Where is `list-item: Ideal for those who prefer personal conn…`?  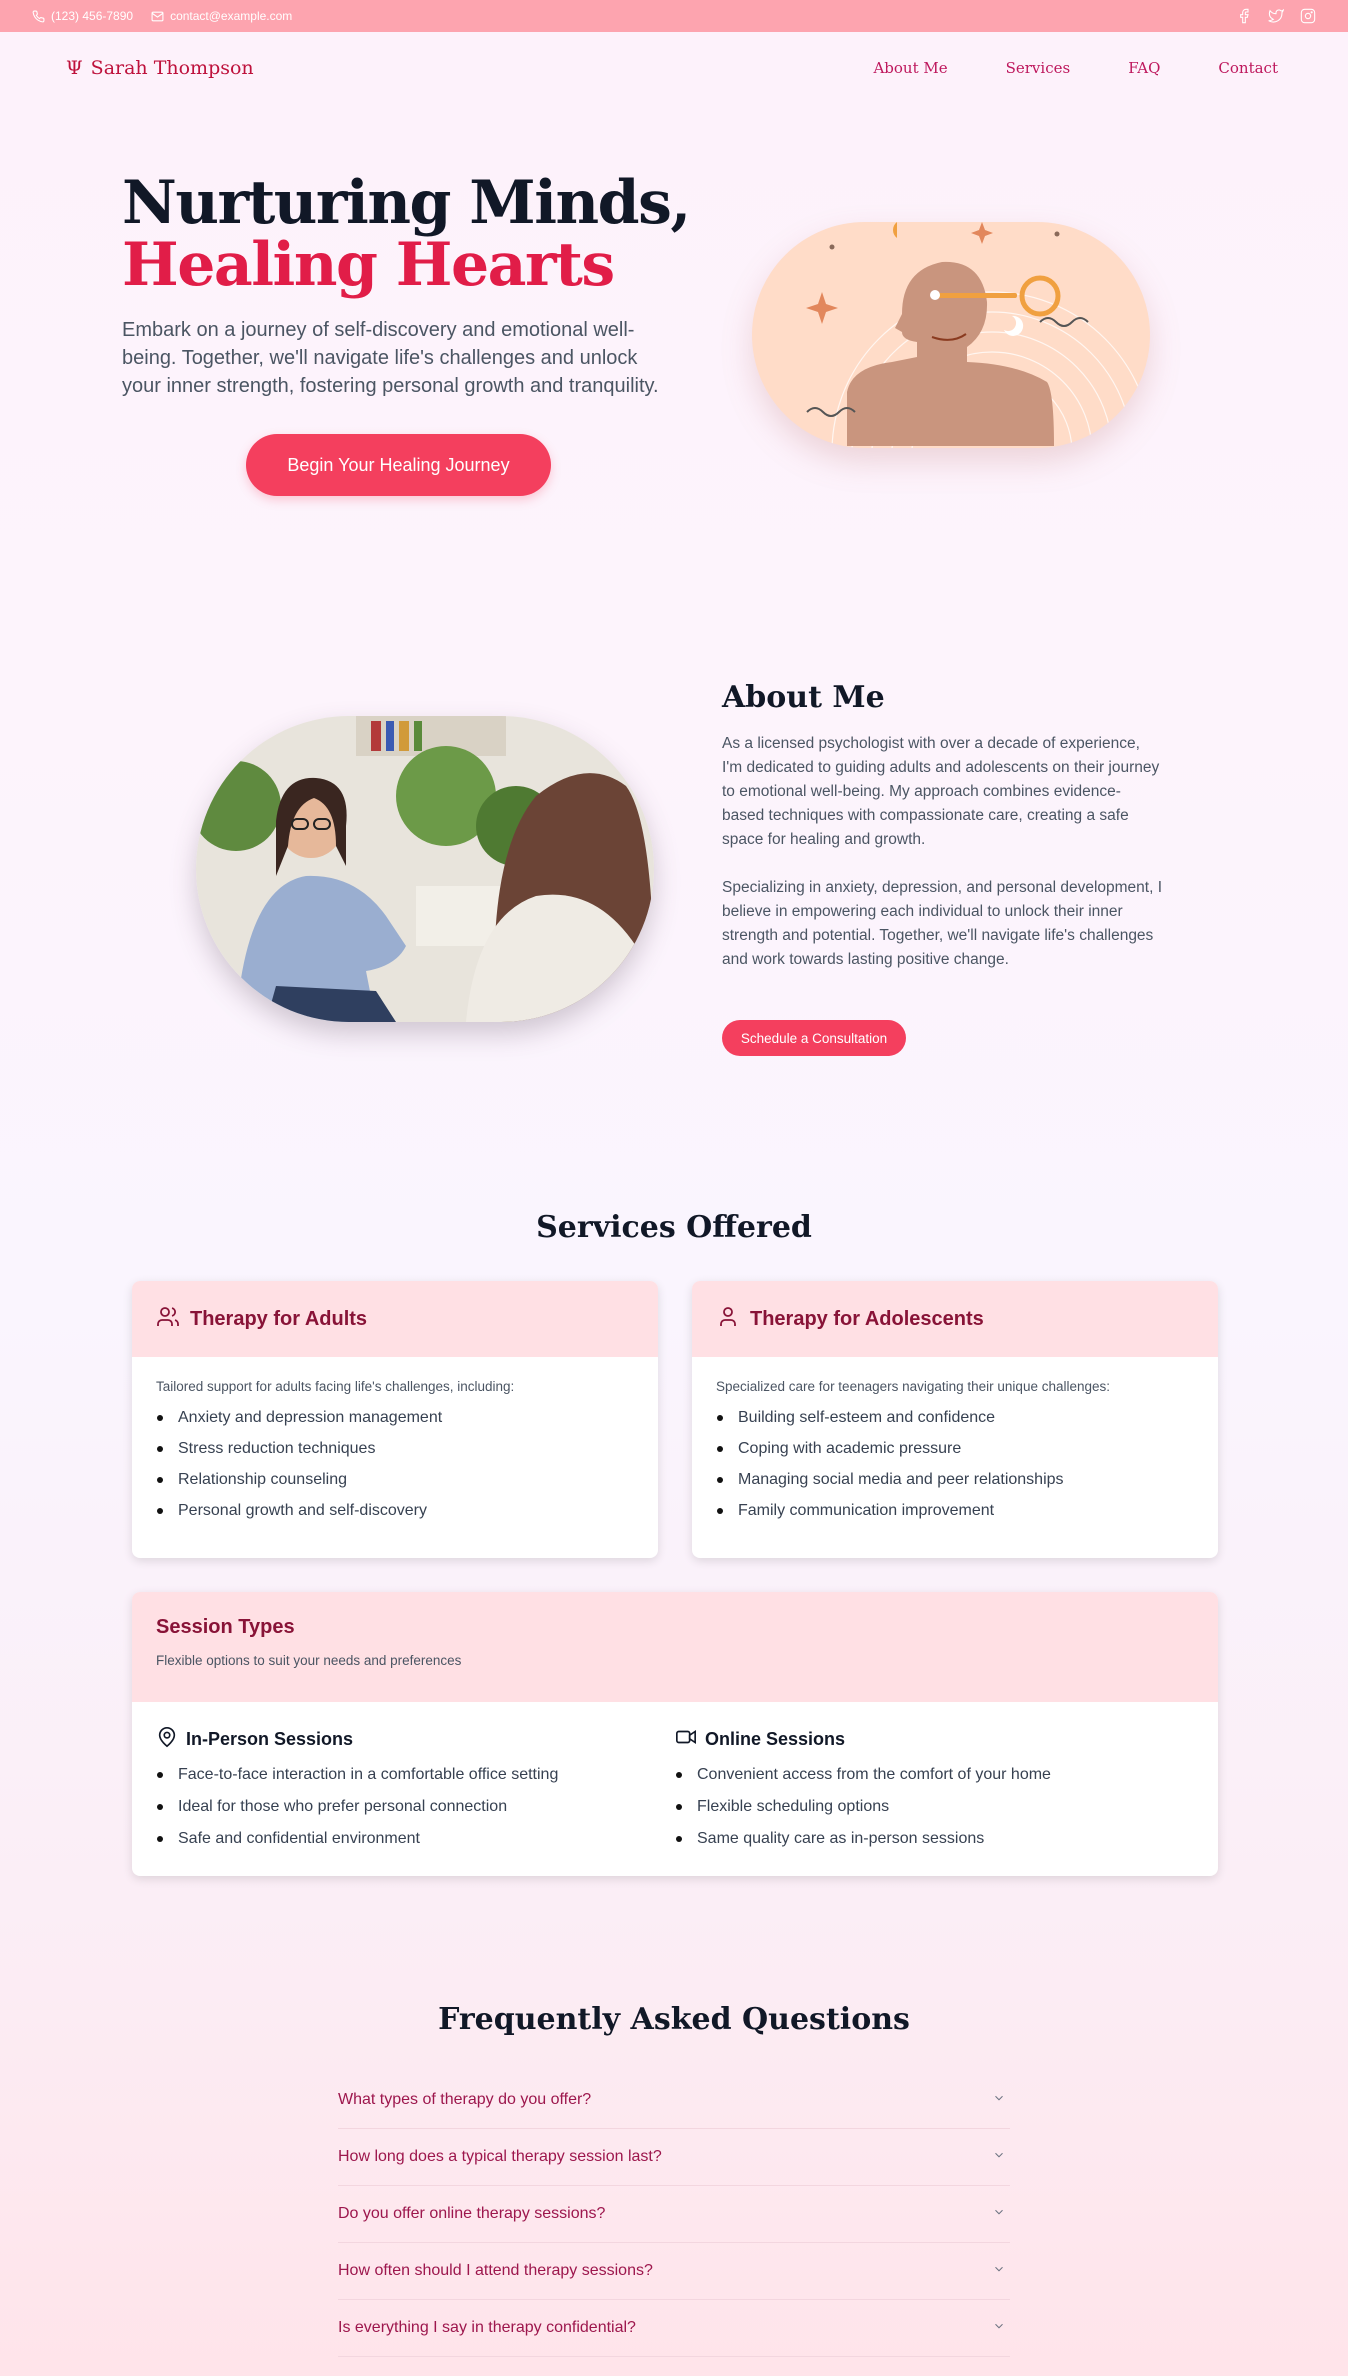 list-item: Ideal for those who prefer personal conn… is located at coordinates (415, 1811).